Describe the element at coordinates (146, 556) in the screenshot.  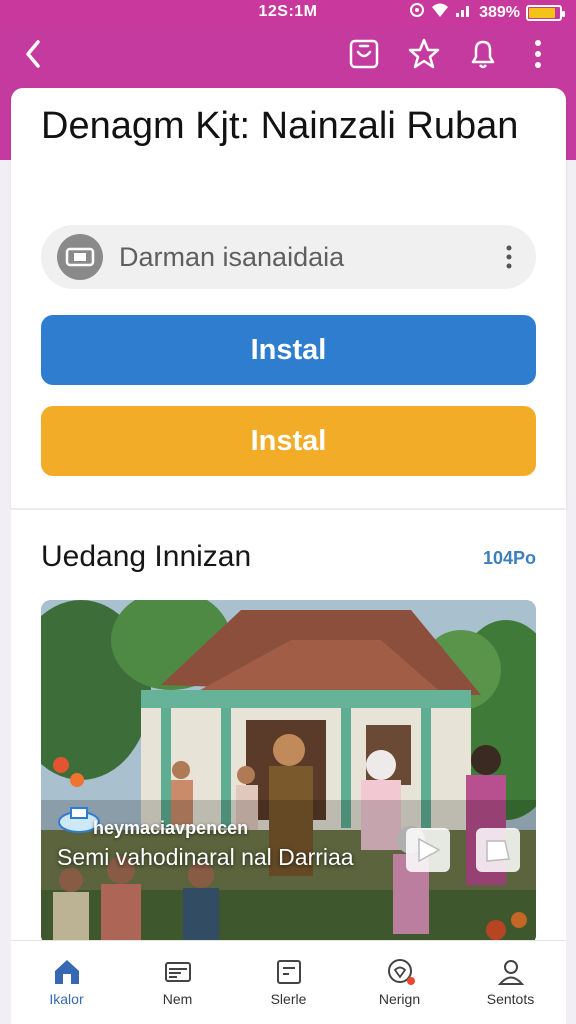
I see `section-title: Uedang Innizan` at that location.